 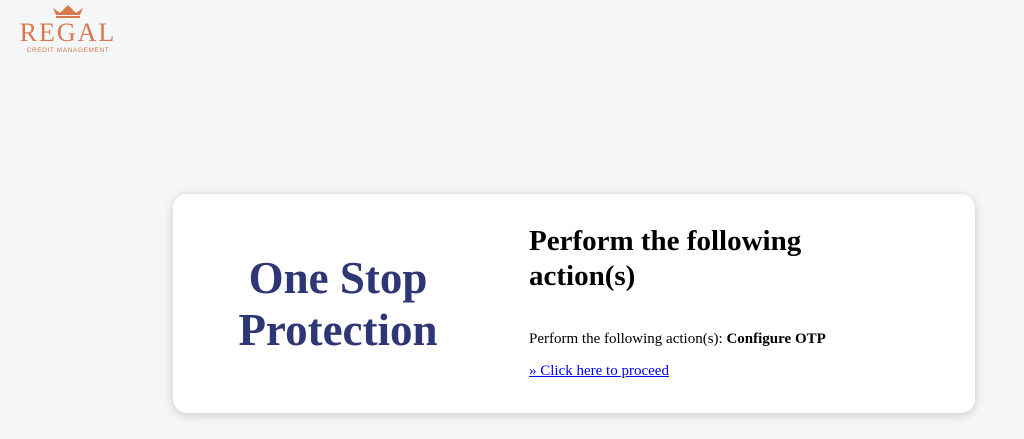 What do you see at coordinates (68, 11) in the screenshot?
I see `crown-icon` at bounding box center [68, 11].